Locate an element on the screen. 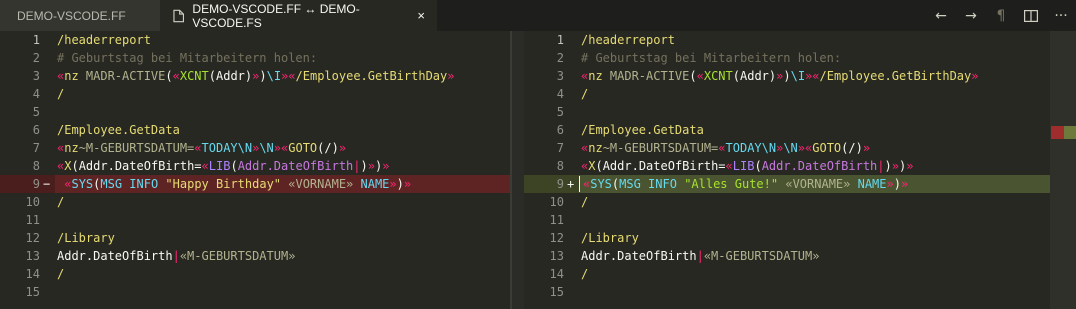 The height and width of the screenshot is (309, 1076). line-number: 5 is located at coordinates (36, 112).